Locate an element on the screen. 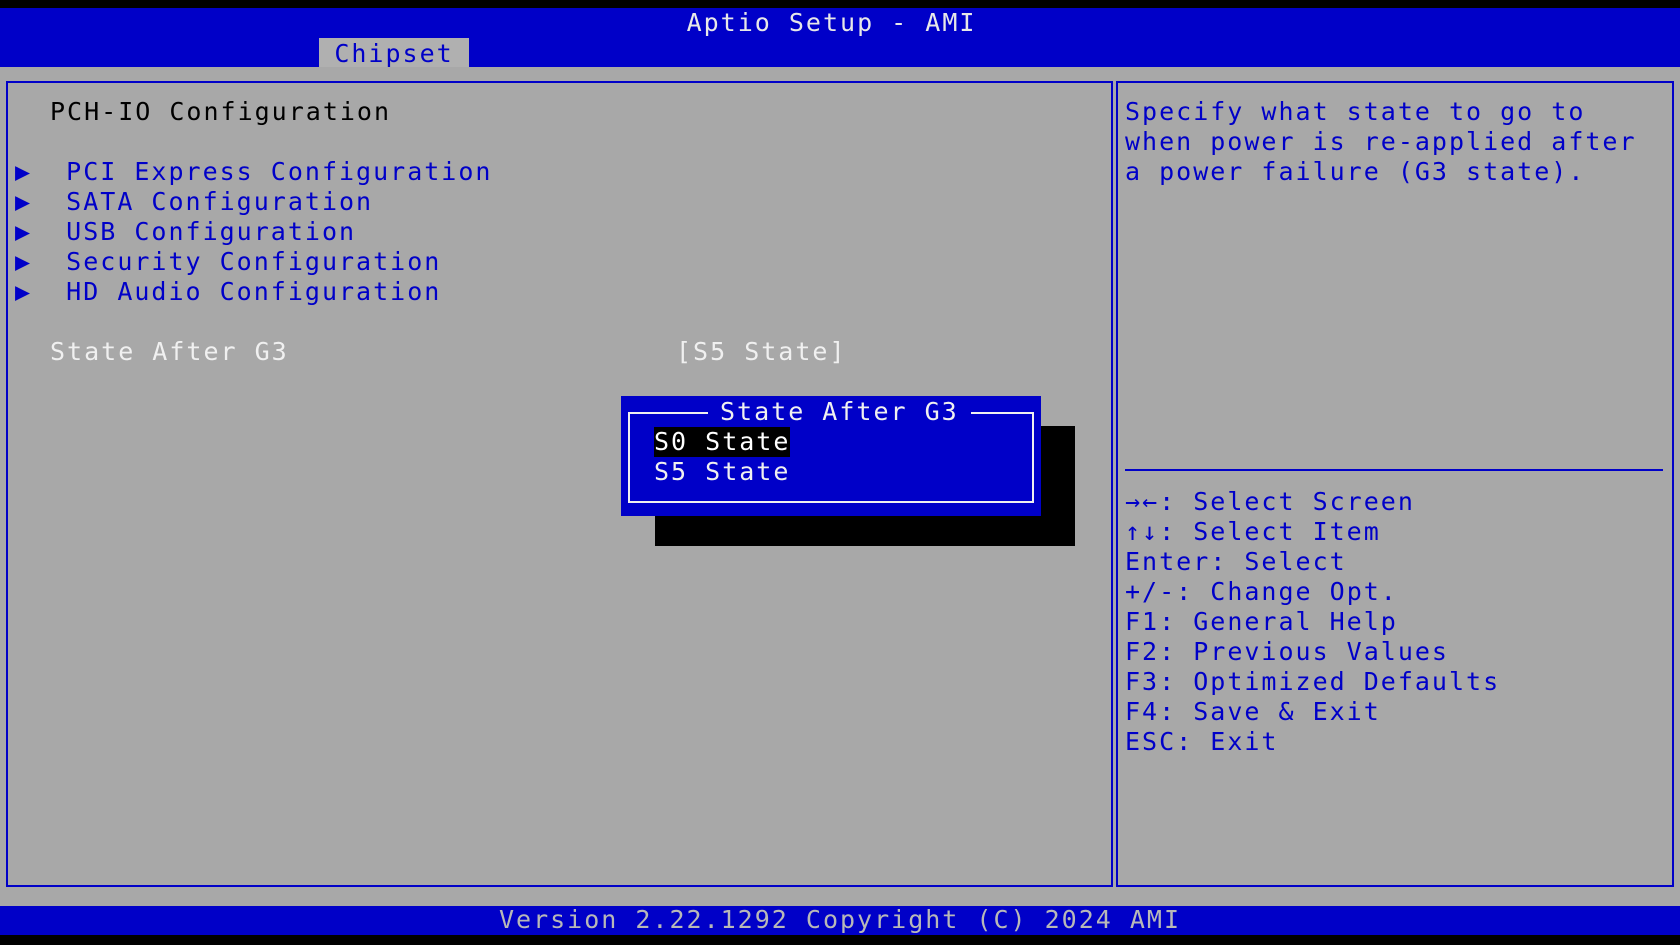  tab-chipset: Chipset is located at coordinates (394, 53).